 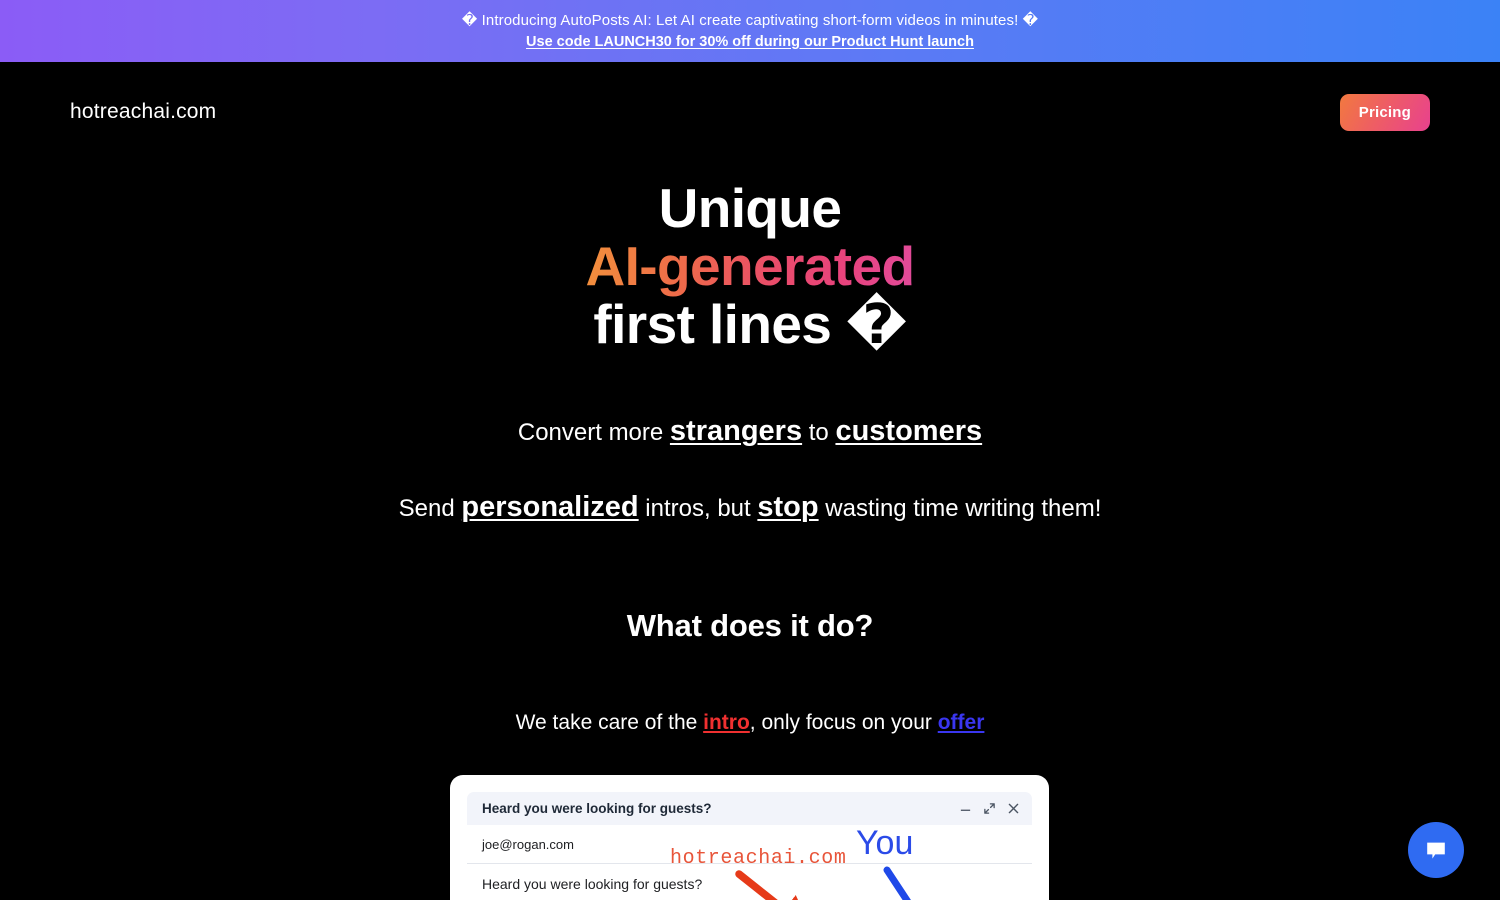 I want to click on section-heading-what-does-it-do: What does it do?, so click(x=750, y=625).